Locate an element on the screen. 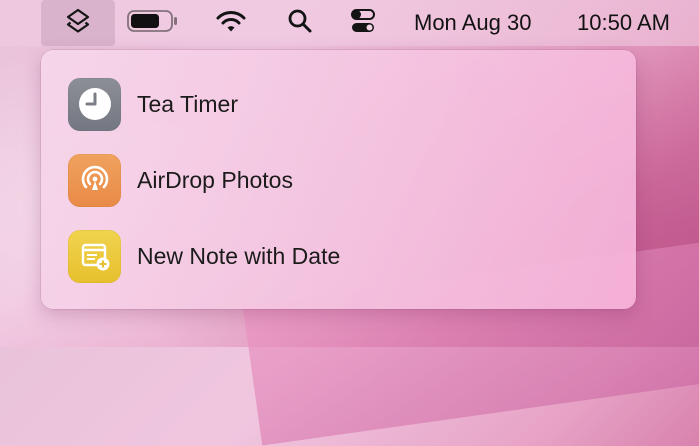 The width and height of the screenshot is (699, 446). menu-item-label: AirDrop Photos is located at coordinates (215, 179).